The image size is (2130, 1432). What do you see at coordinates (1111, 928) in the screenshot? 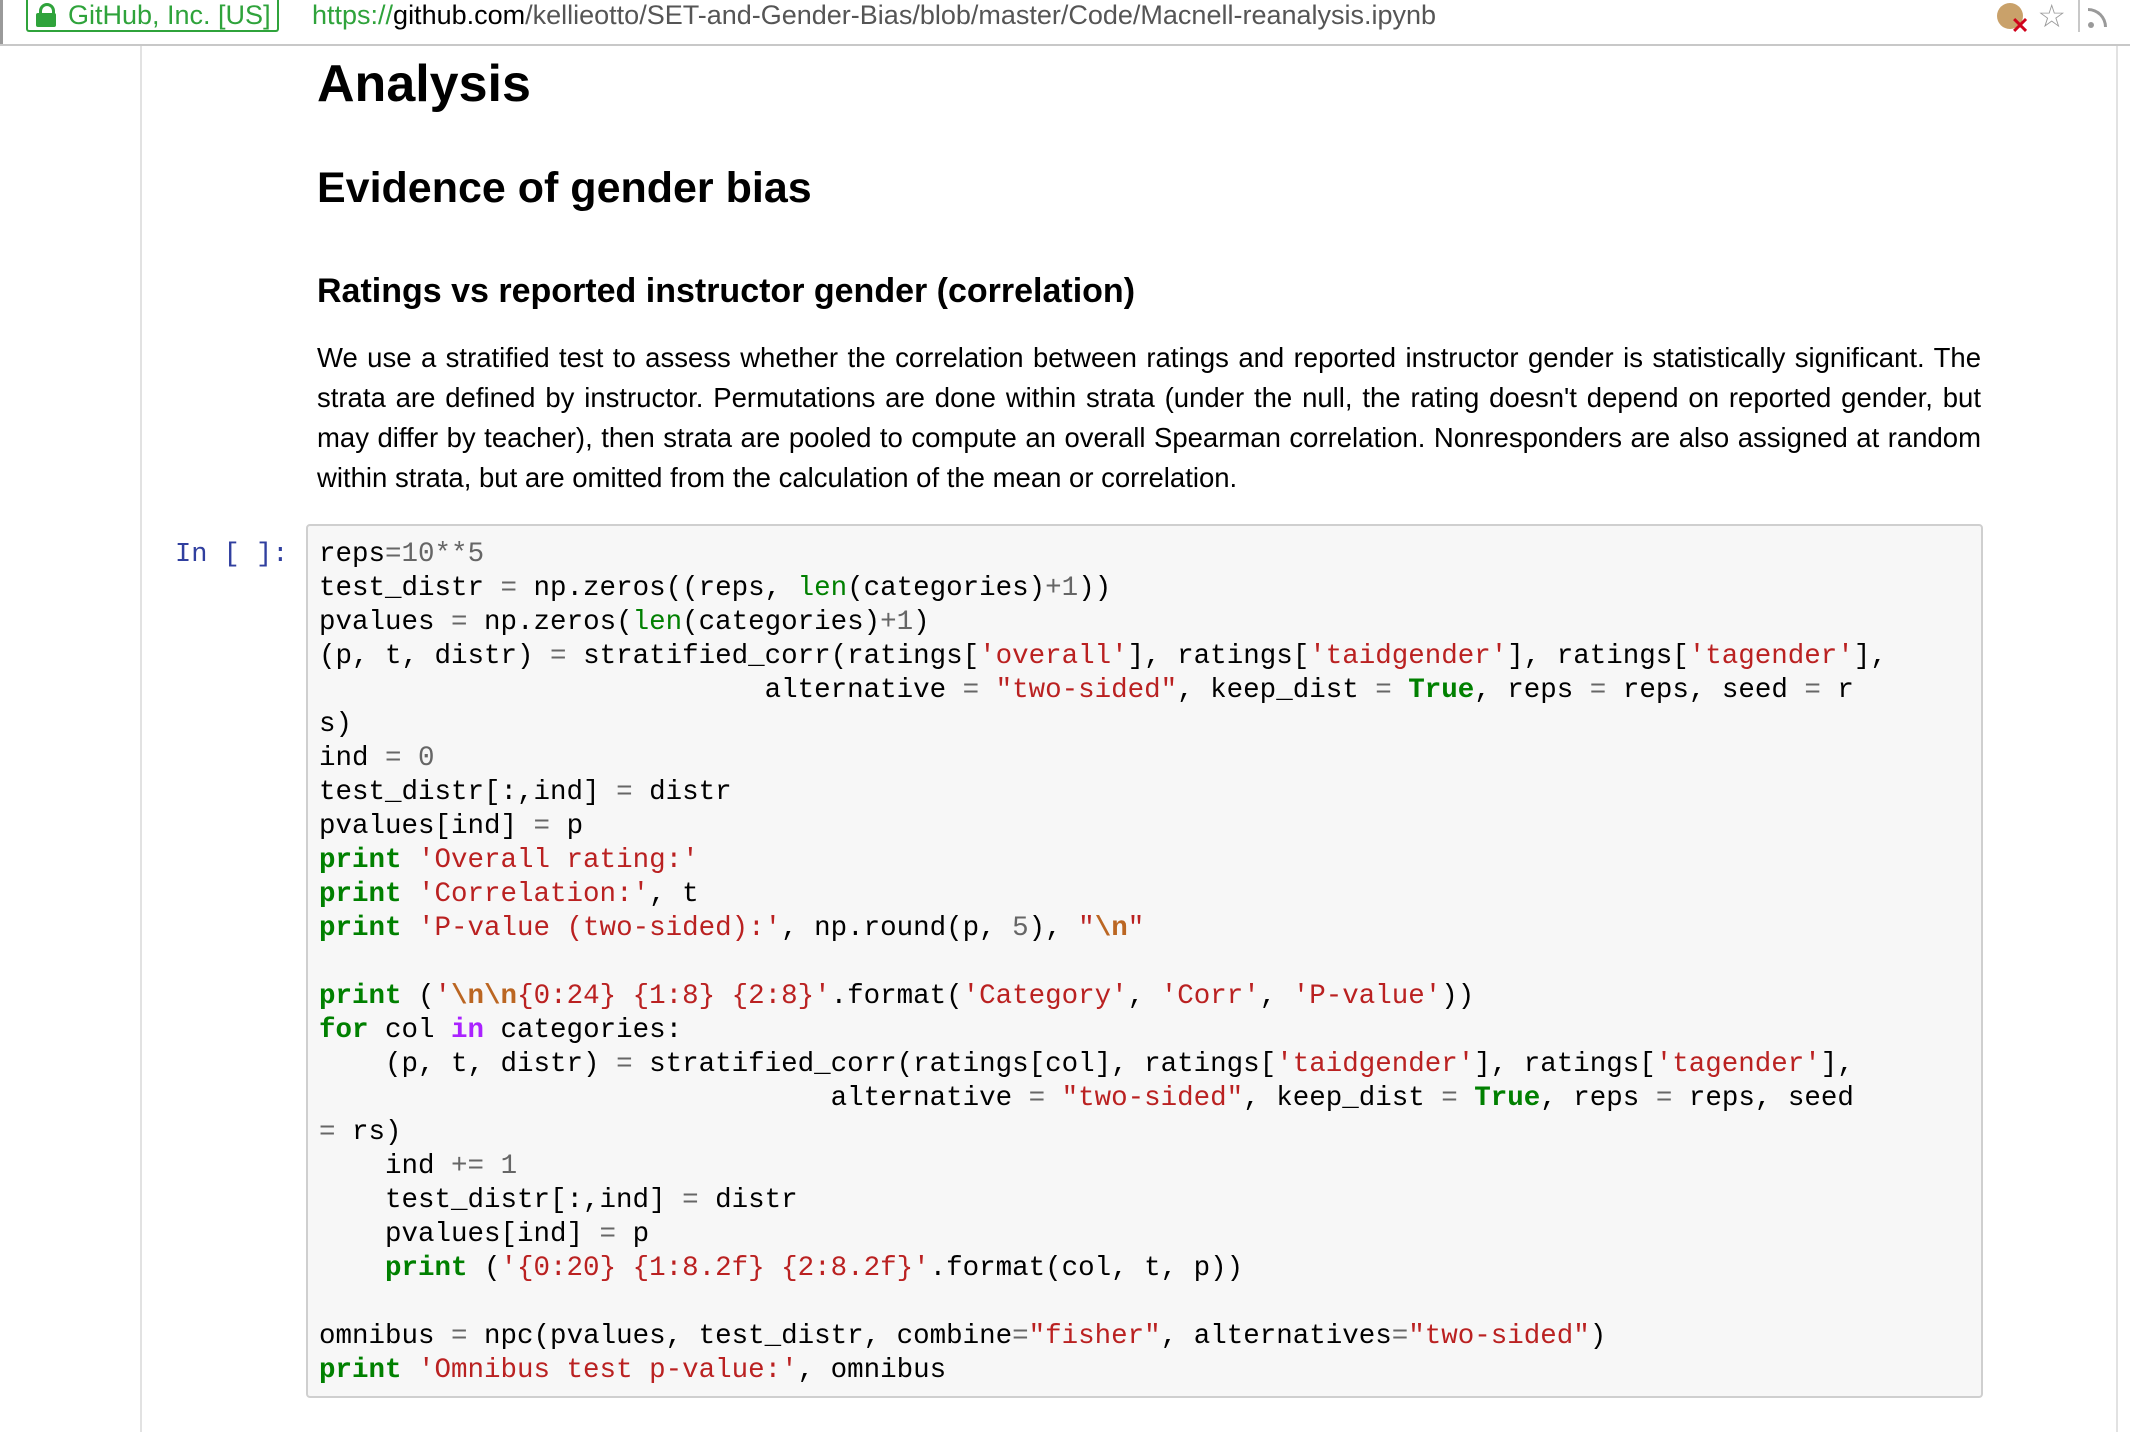
I see `code-token: \n` at bounding box center [1111, 928].